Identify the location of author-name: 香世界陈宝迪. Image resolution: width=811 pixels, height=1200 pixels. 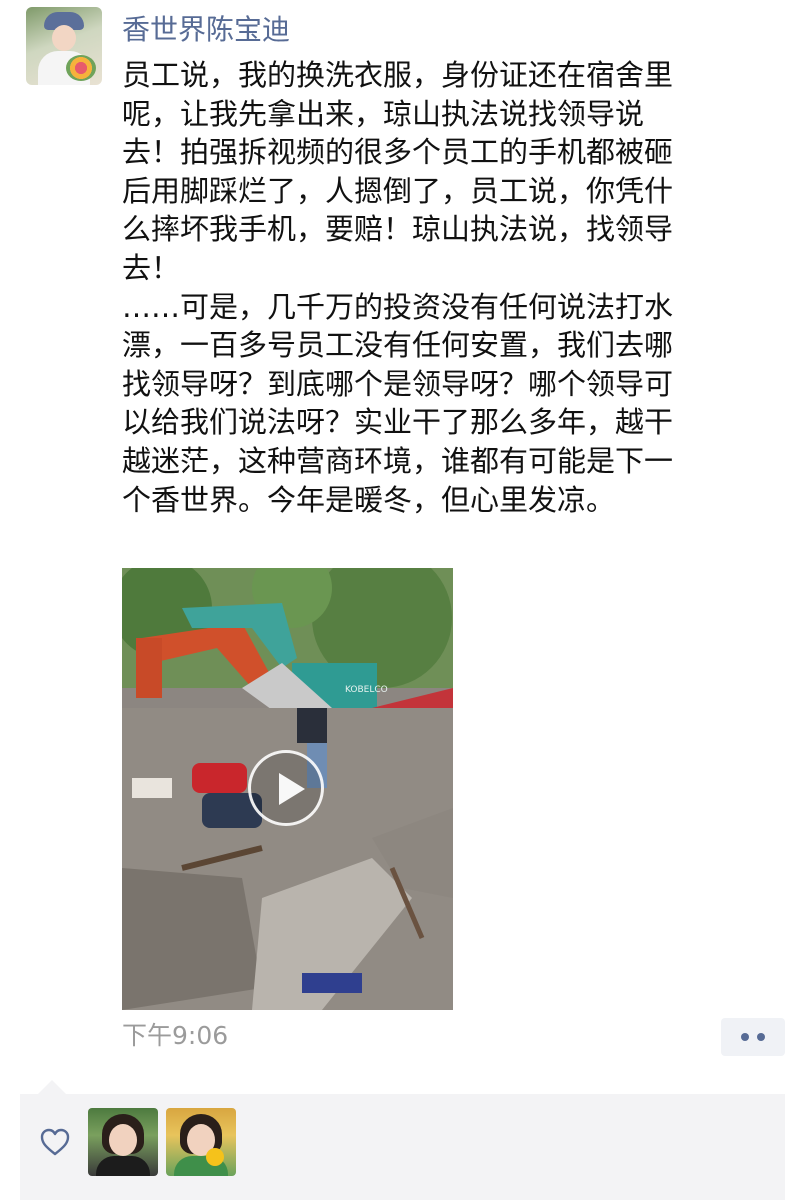
(206, 30).